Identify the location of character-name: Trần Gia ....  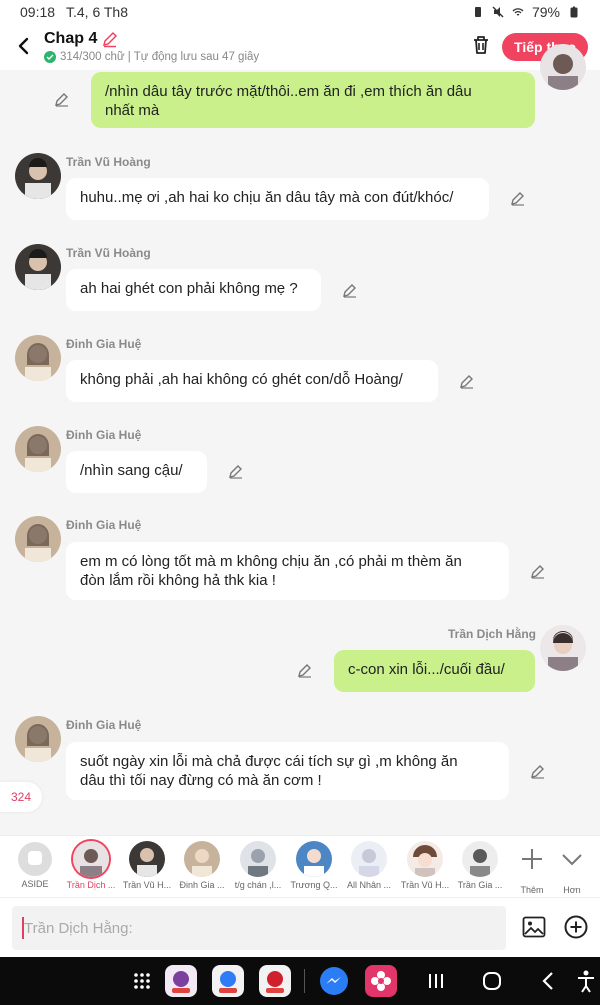
(480, 885).